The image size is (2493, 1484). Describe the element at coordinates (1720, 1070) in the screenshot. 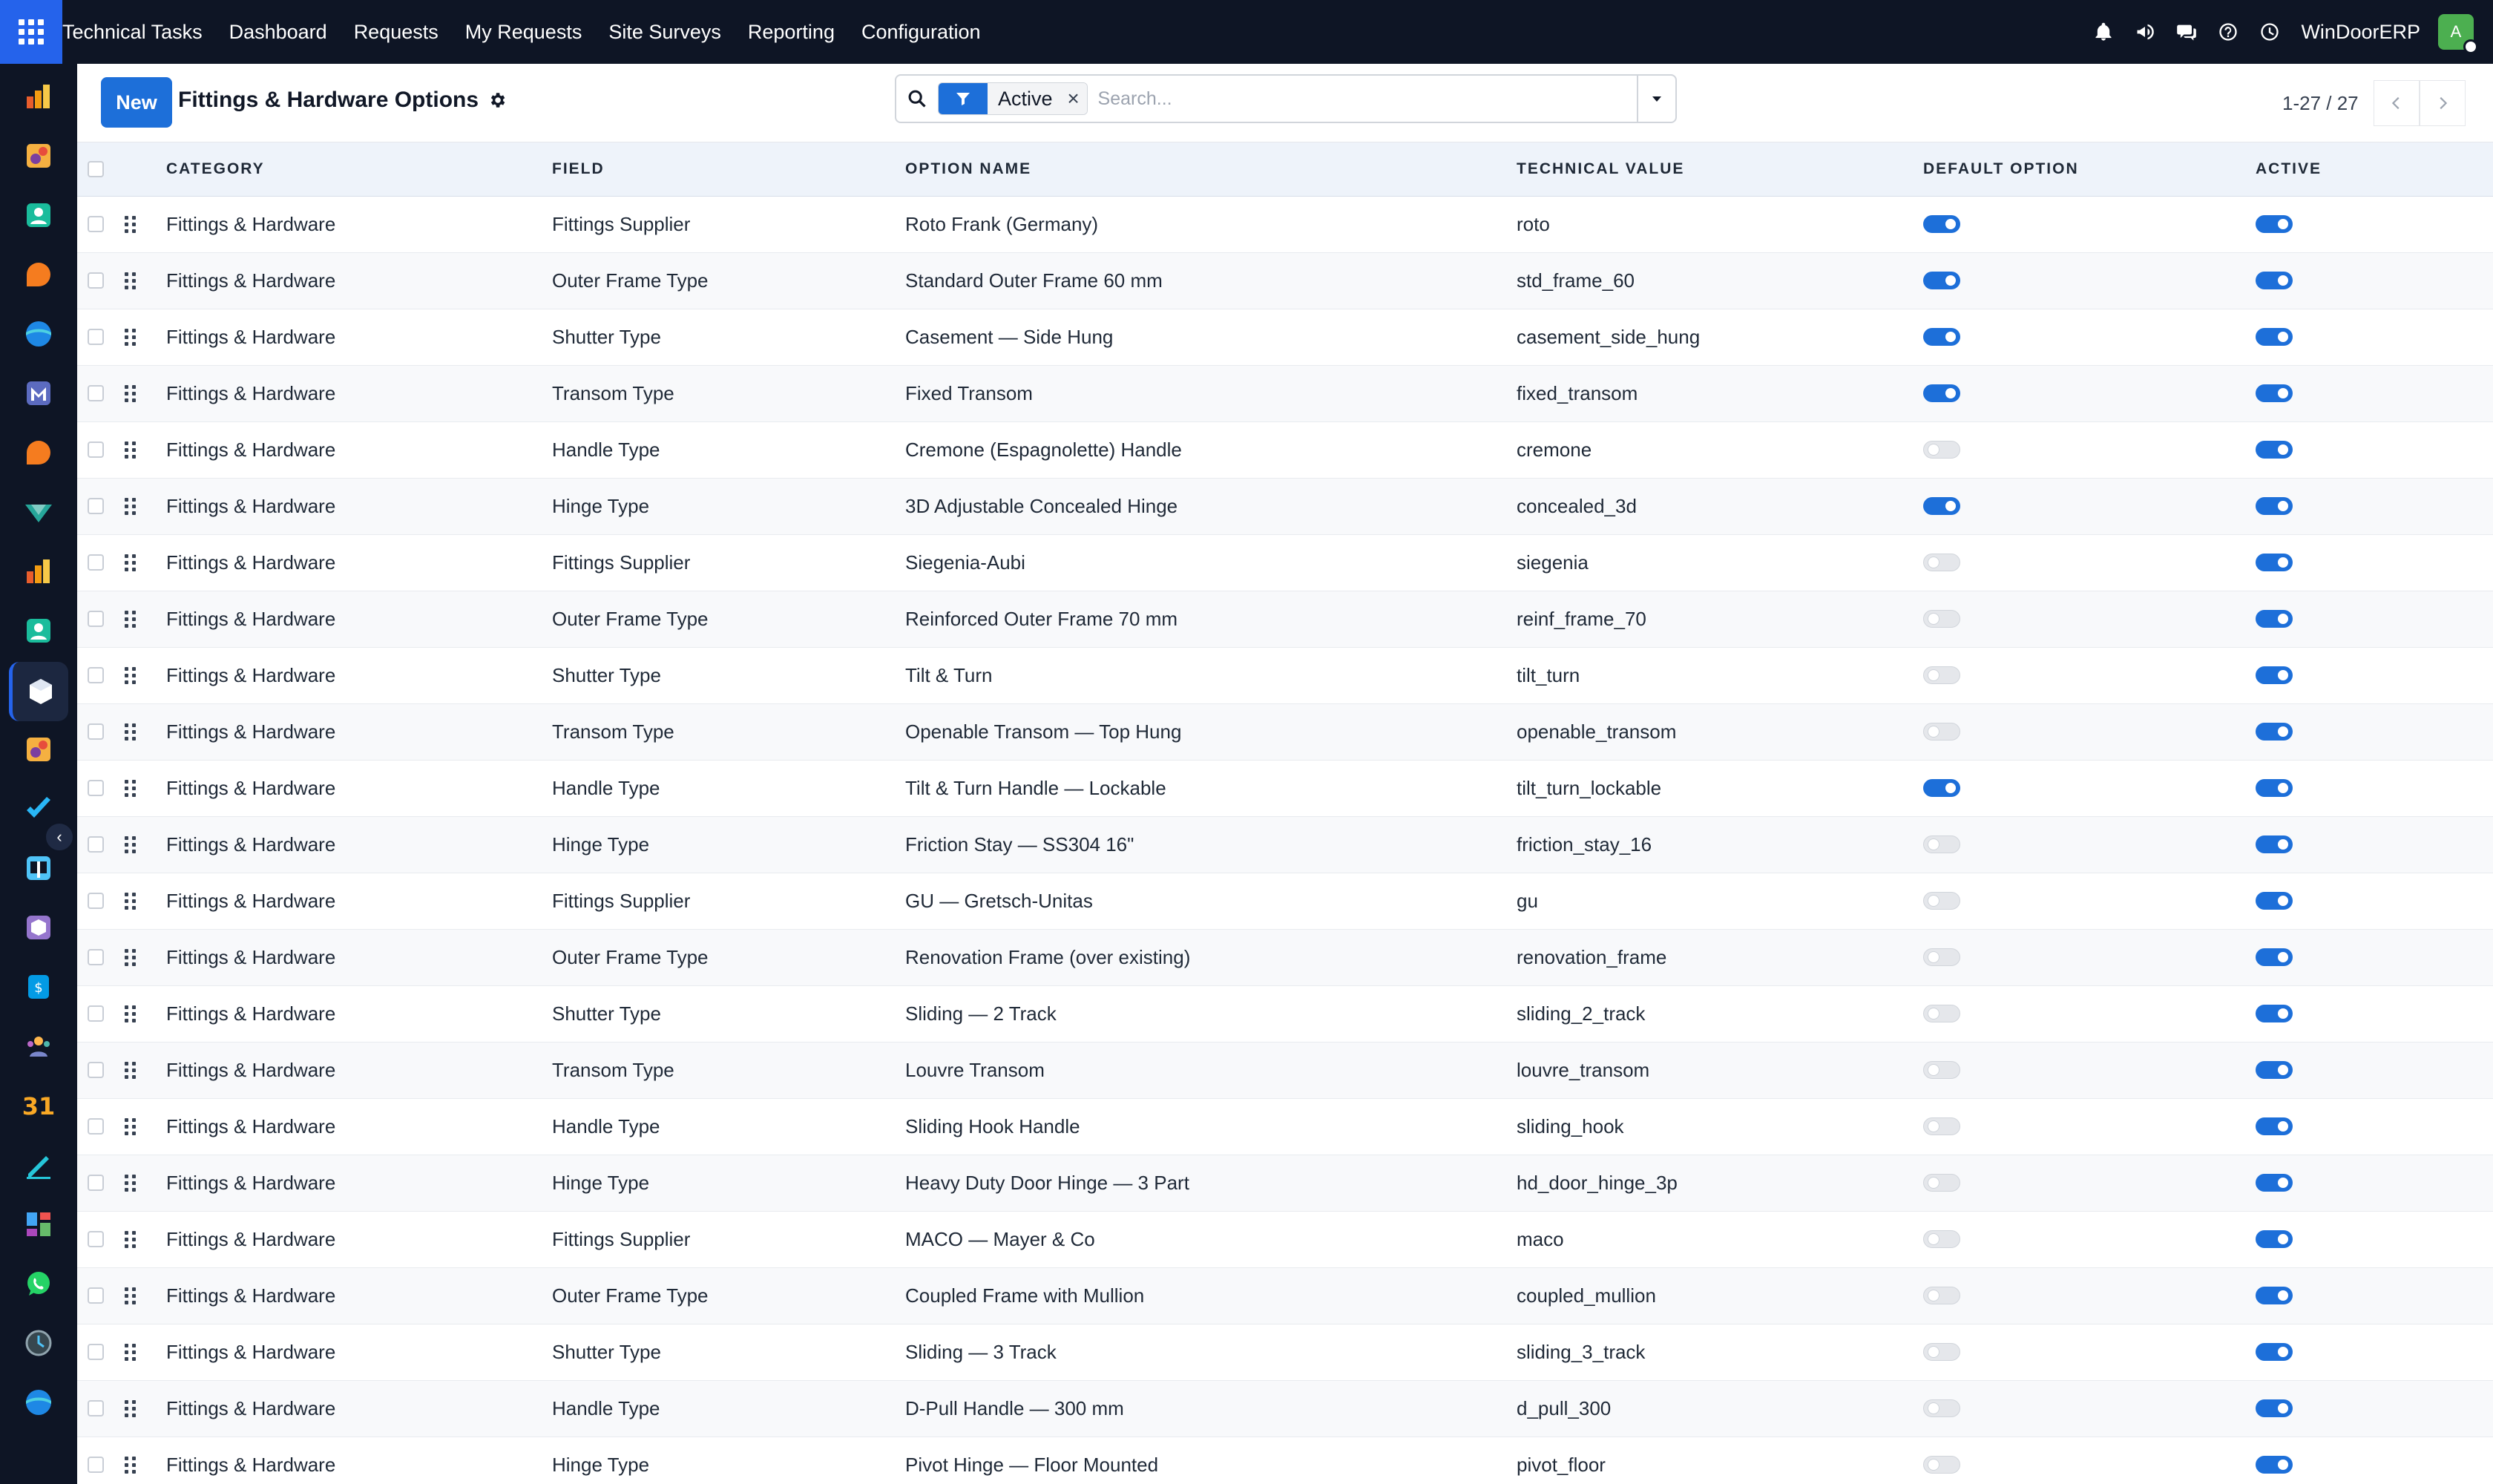

I see `cell-technical-value: louvre_transom` at that location.